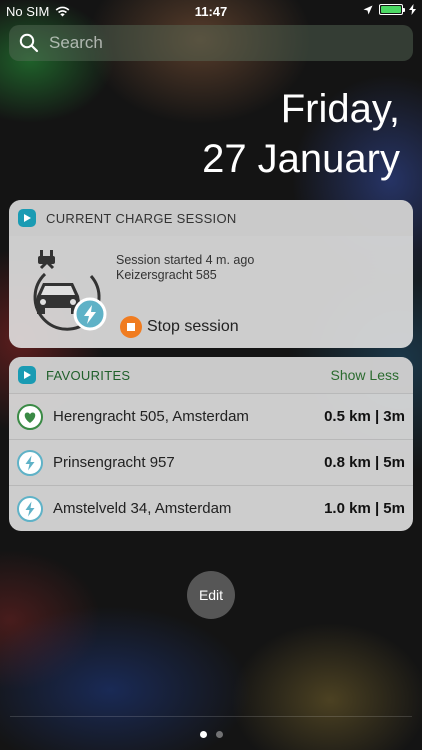  What do you see at coordinates (340, 109) in the screenshot?
I see `day-label: Friday,` at bounding box center [340, 109].